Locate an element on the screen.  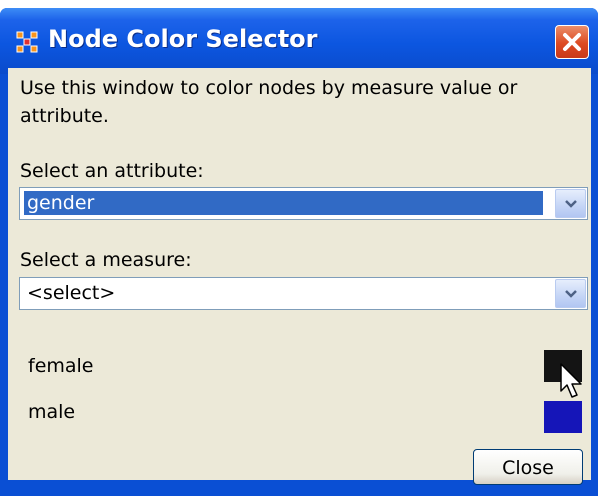
title-close-button is located at coordinates (572, 42).